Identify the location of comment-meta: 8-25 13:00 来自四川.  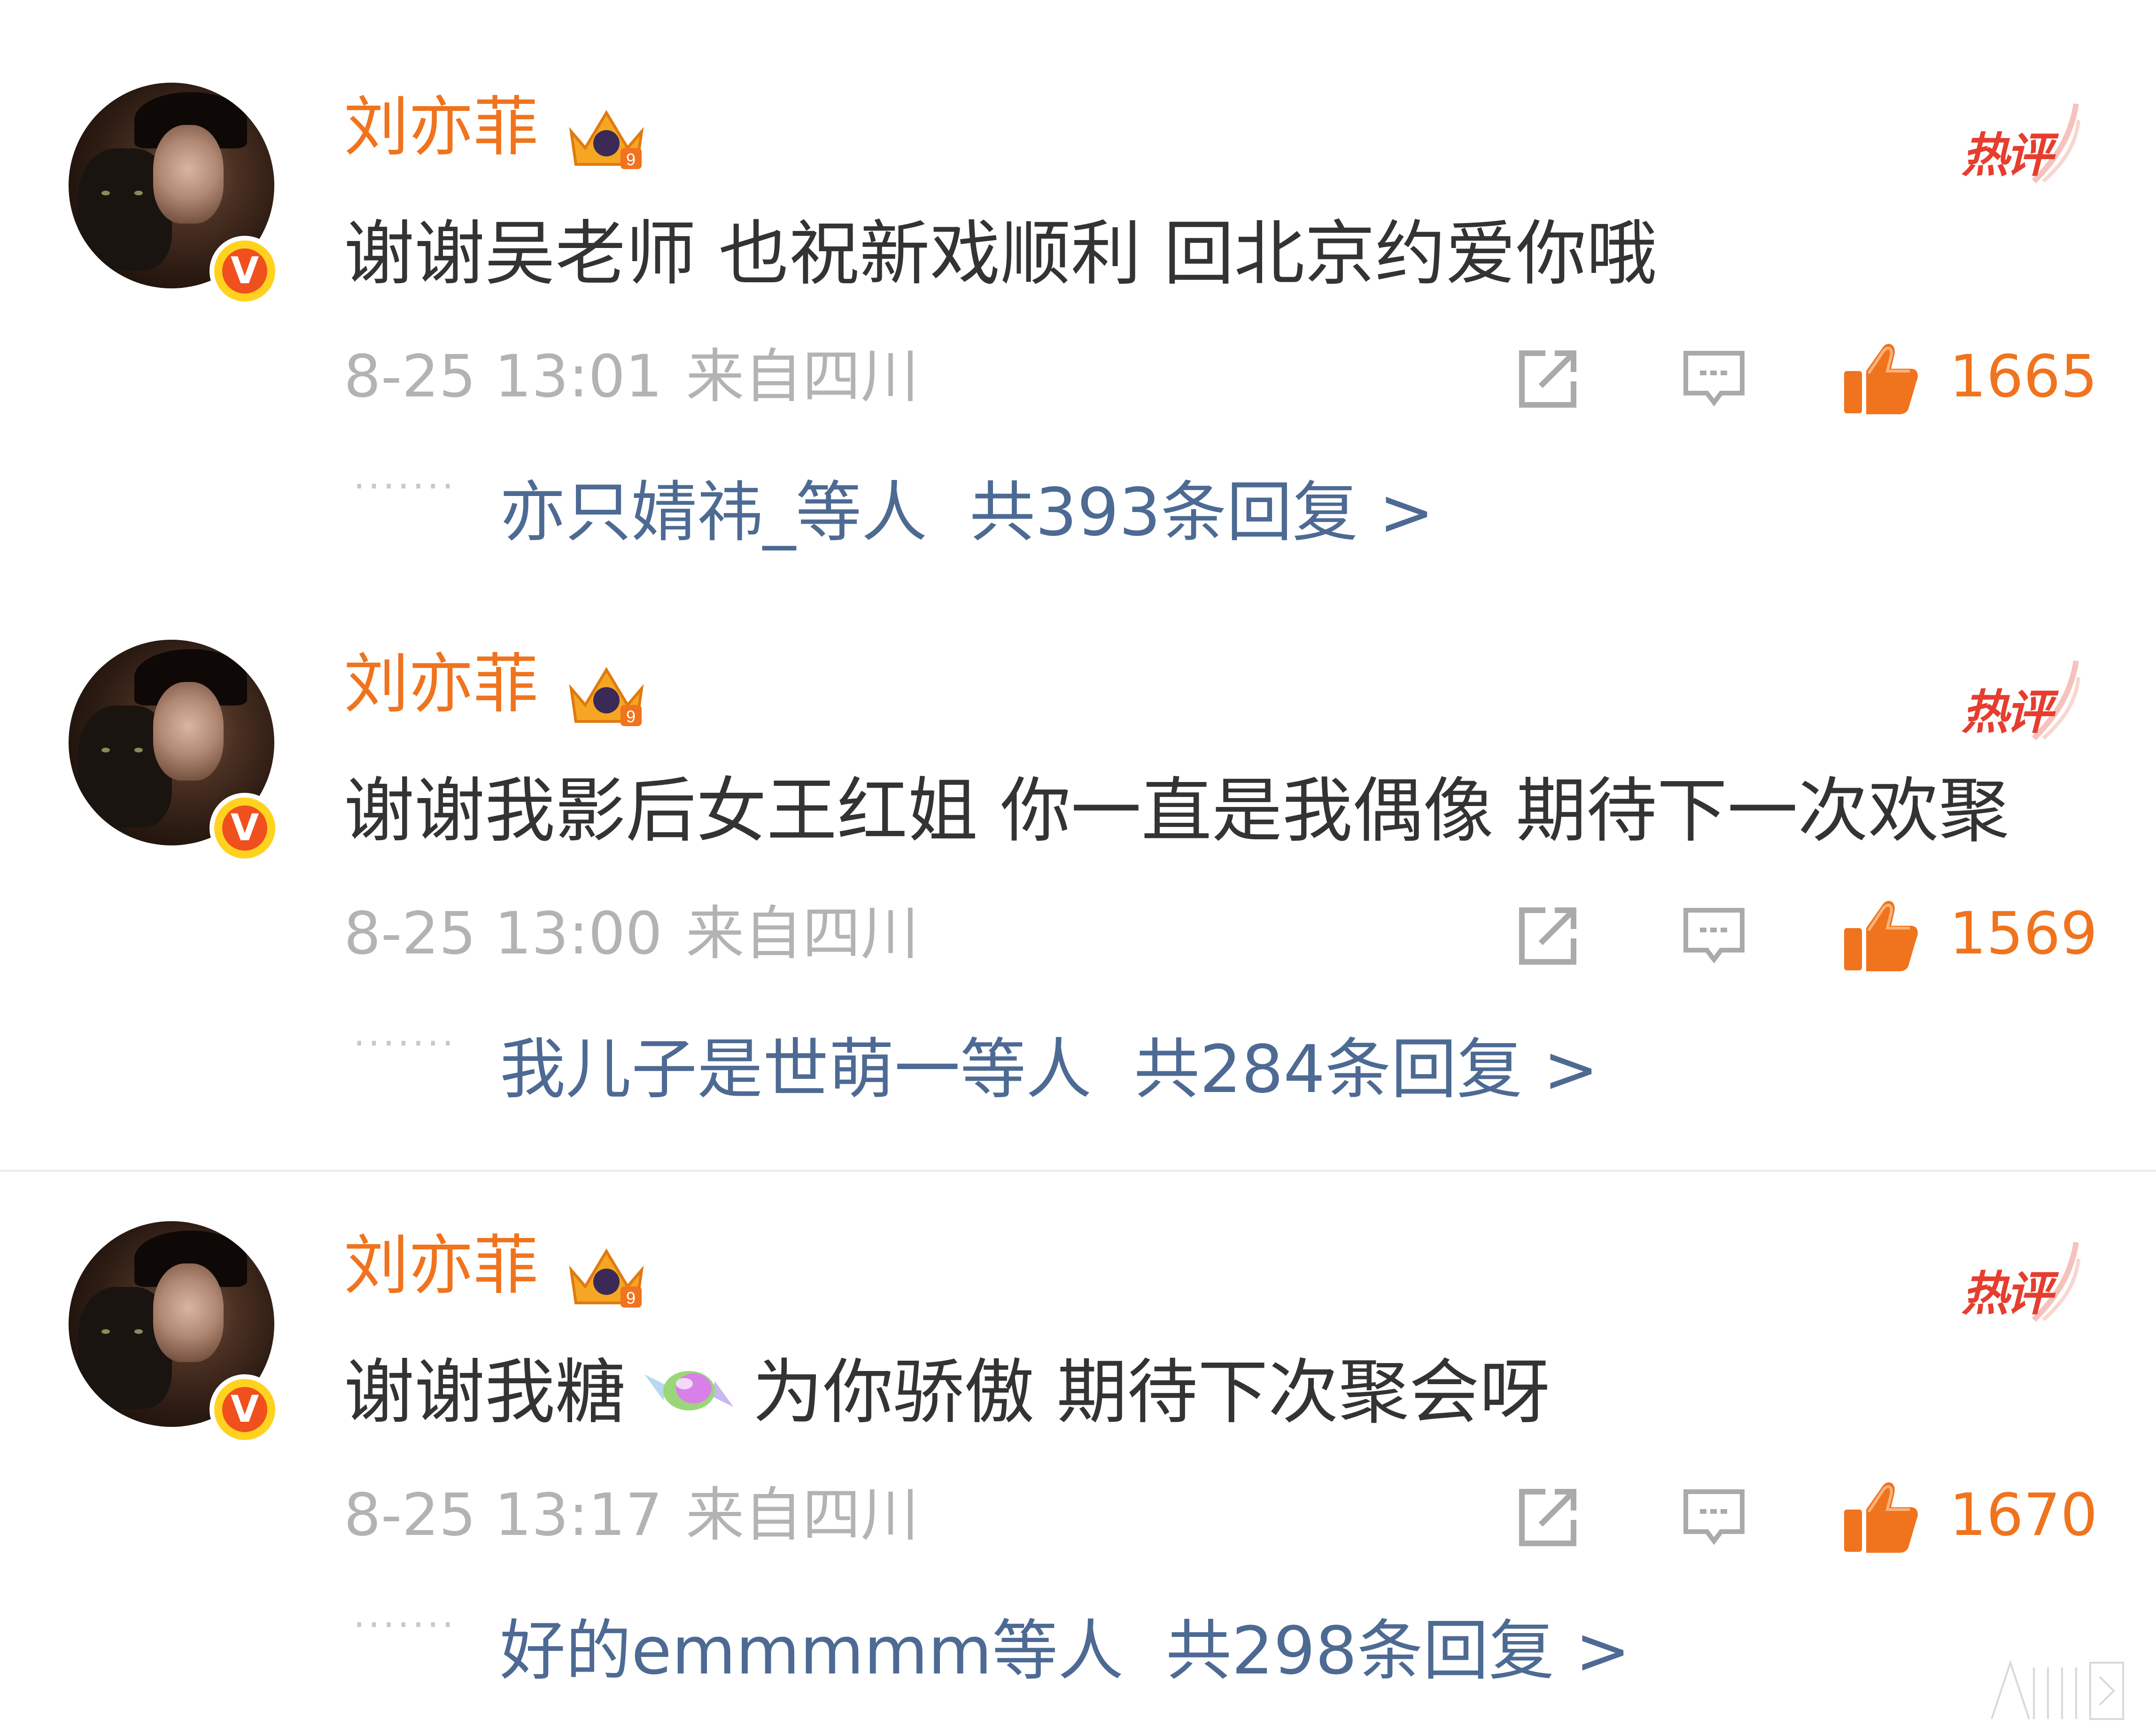
(632, 934).